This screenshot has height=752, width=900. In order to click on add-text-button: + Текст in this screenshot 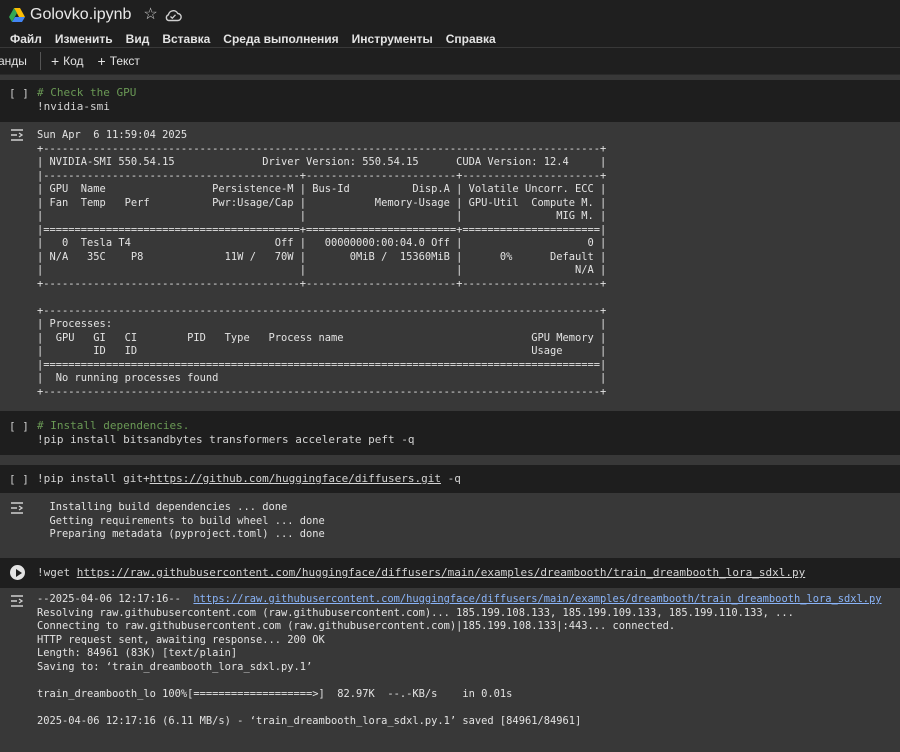, I will do `click(119, 61)`.